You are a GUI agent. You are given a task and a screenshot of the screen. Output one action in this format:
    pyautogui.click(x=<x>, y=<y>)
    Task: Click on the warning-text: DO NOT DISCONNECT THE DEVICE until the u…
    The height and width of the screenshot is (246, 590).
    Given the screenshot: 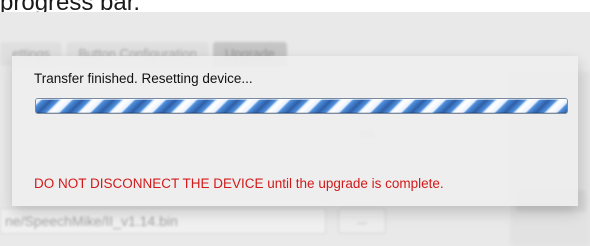 What is the action you would take?
    pyautogui.click(x=239, y=183)
    